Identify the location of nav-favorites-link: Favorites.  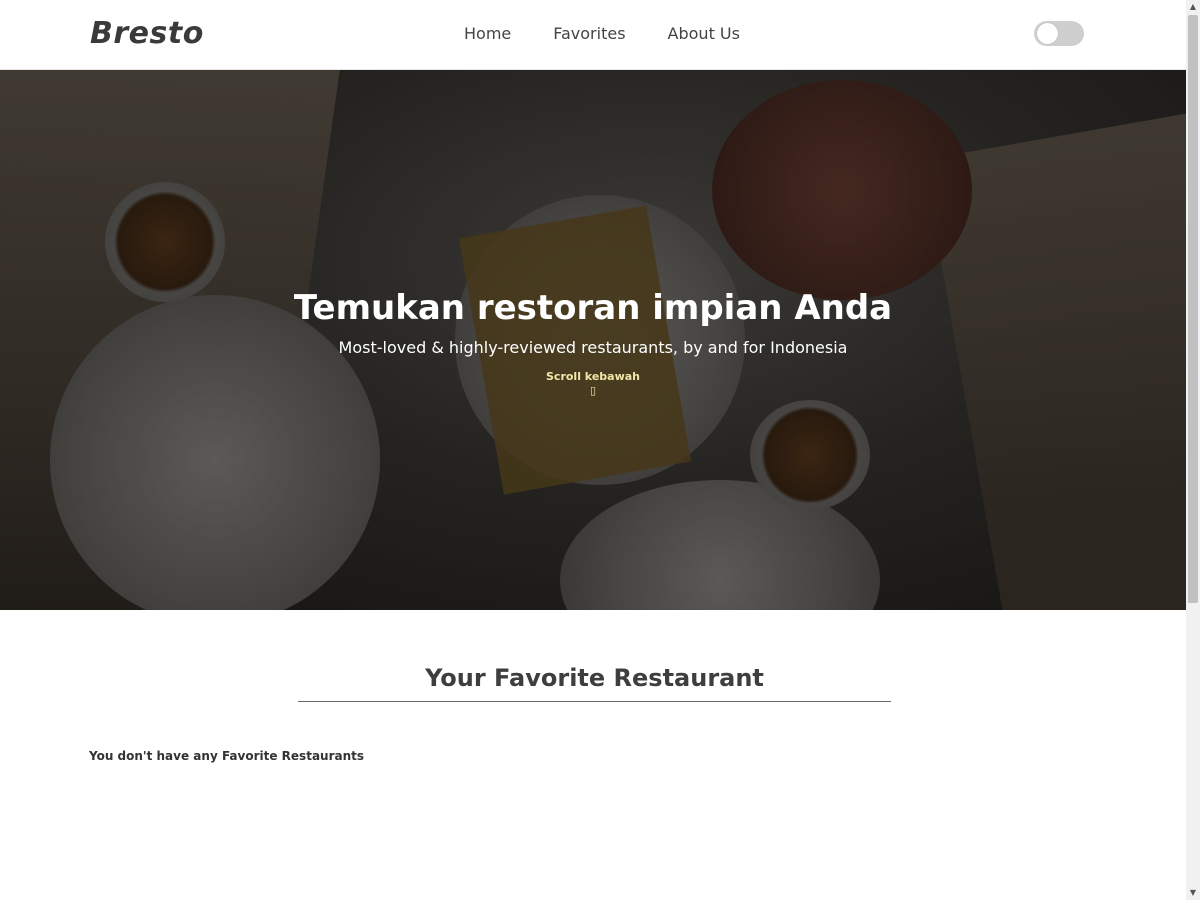
(589, 33).